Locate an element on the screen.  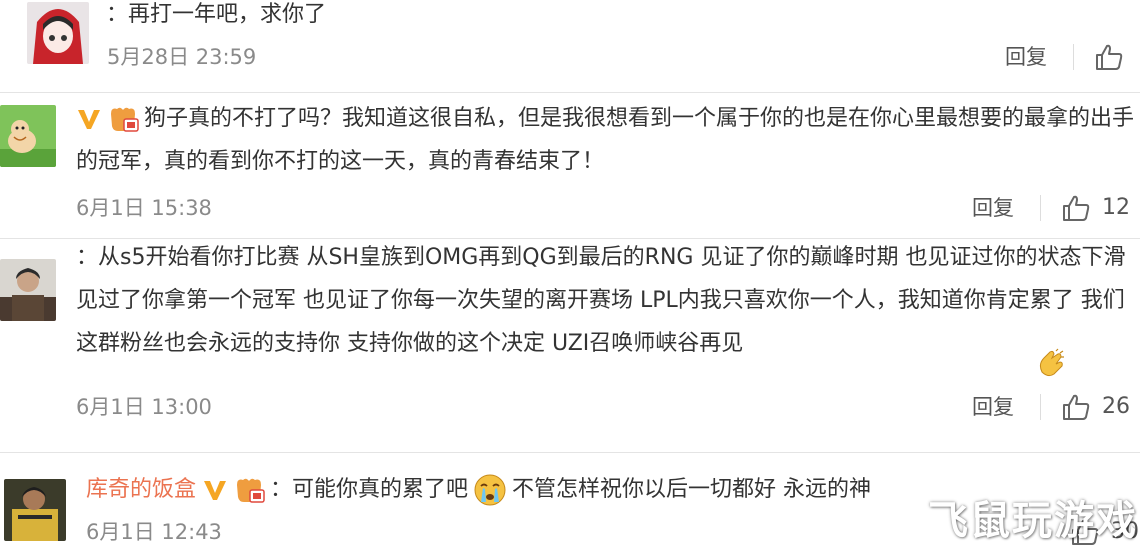
crying-face-icon is located at coordinates (490, 490).